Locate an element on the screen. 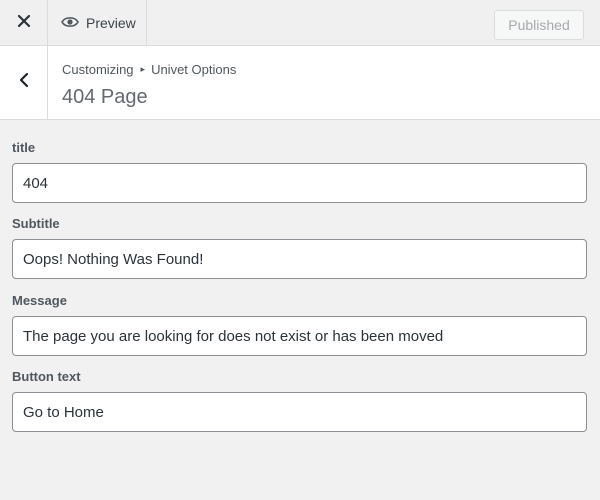  preview-button: Preview is located at coordinates (97, 23).